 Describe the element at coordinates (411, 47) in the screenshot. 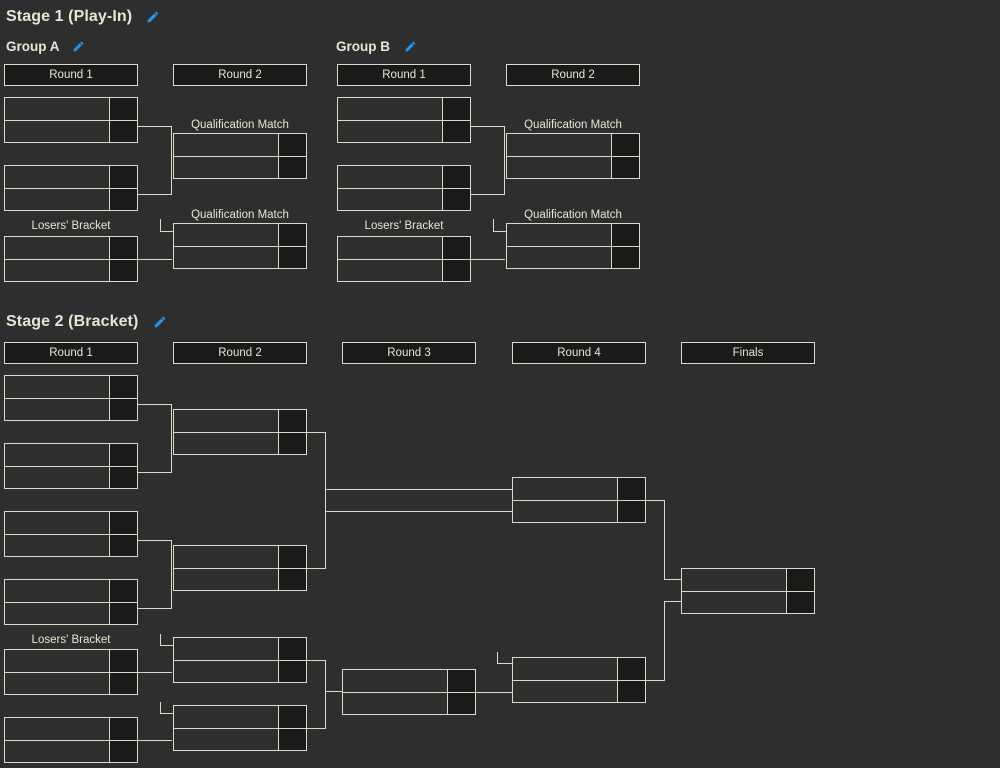

I see `group-b-edit-pencil-icon` at that location.